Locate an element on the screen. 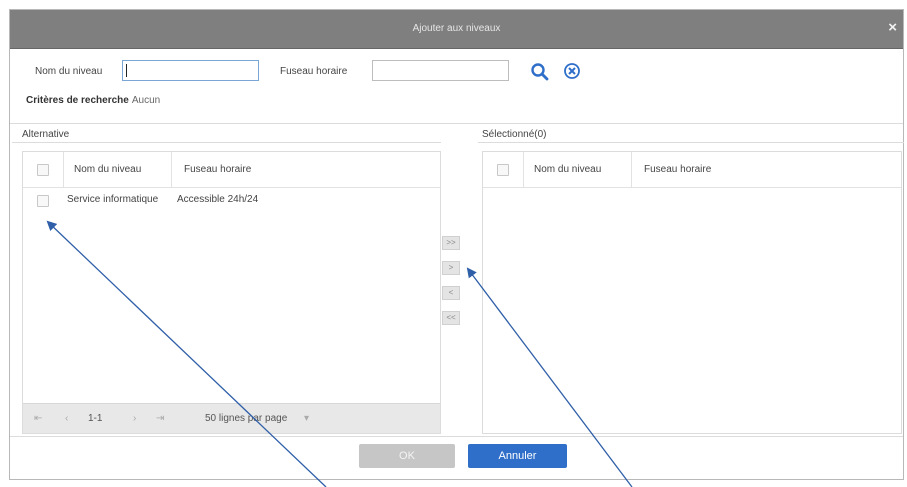  cancel-button: Annuler is located at coordinates (517, 456).